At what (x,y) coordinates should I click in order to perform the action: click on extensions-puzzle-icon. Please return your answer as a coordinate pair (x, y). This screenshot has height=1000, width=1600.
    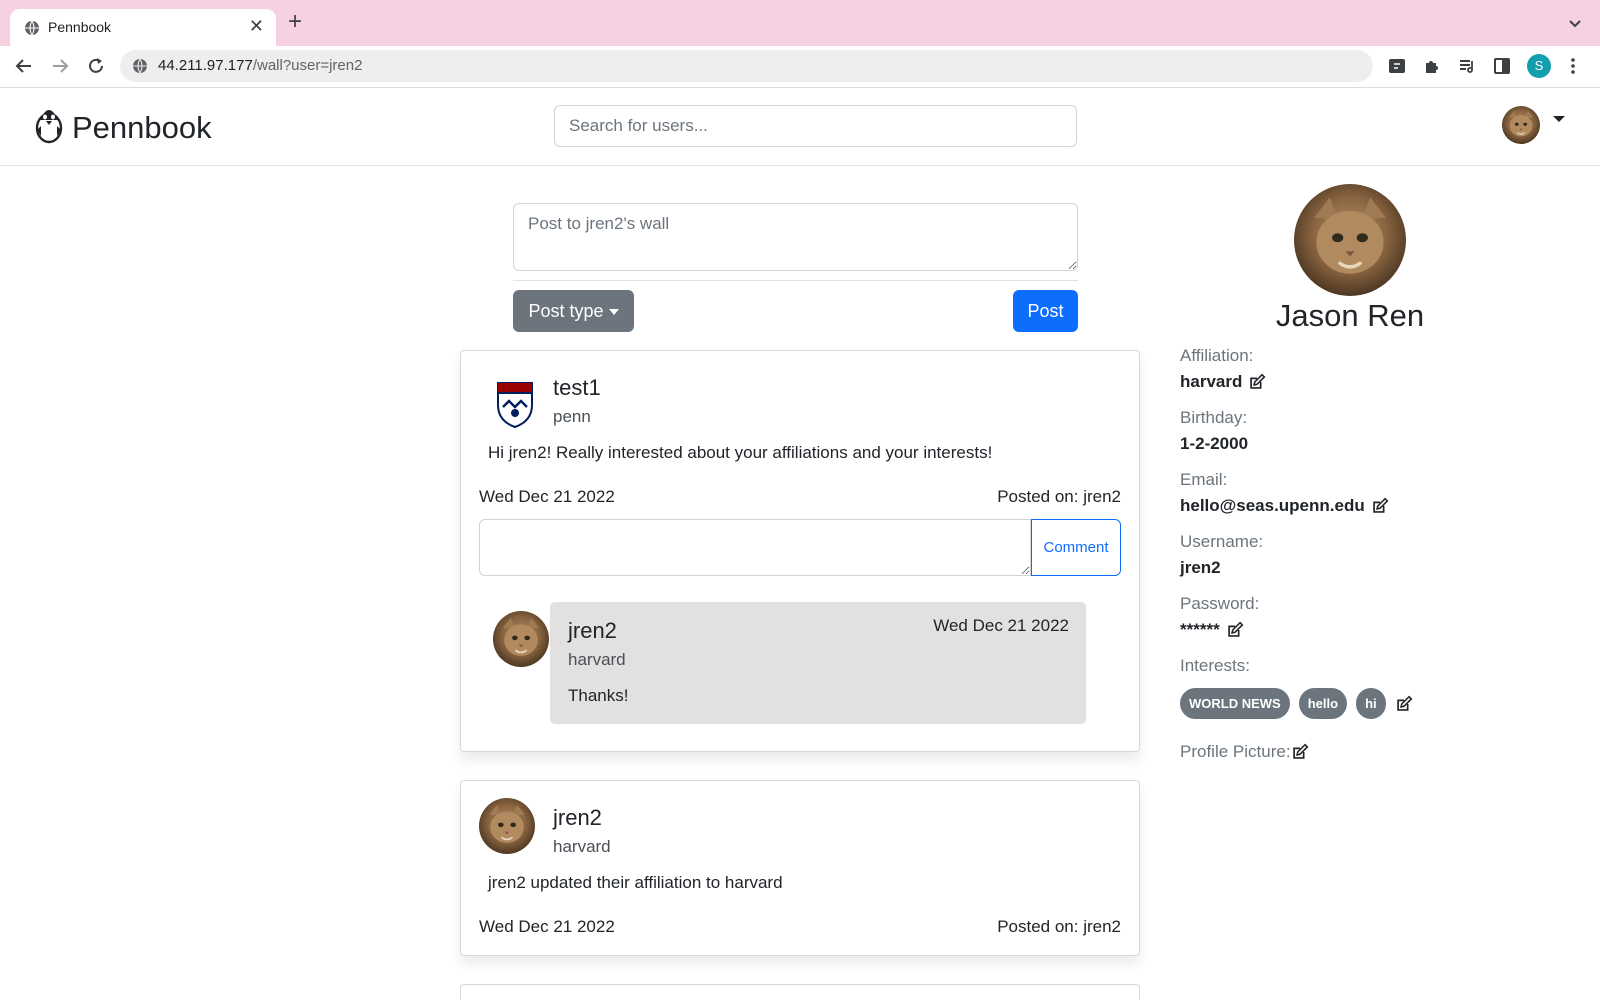
    Looking at the image, I should click on (1432, 68).